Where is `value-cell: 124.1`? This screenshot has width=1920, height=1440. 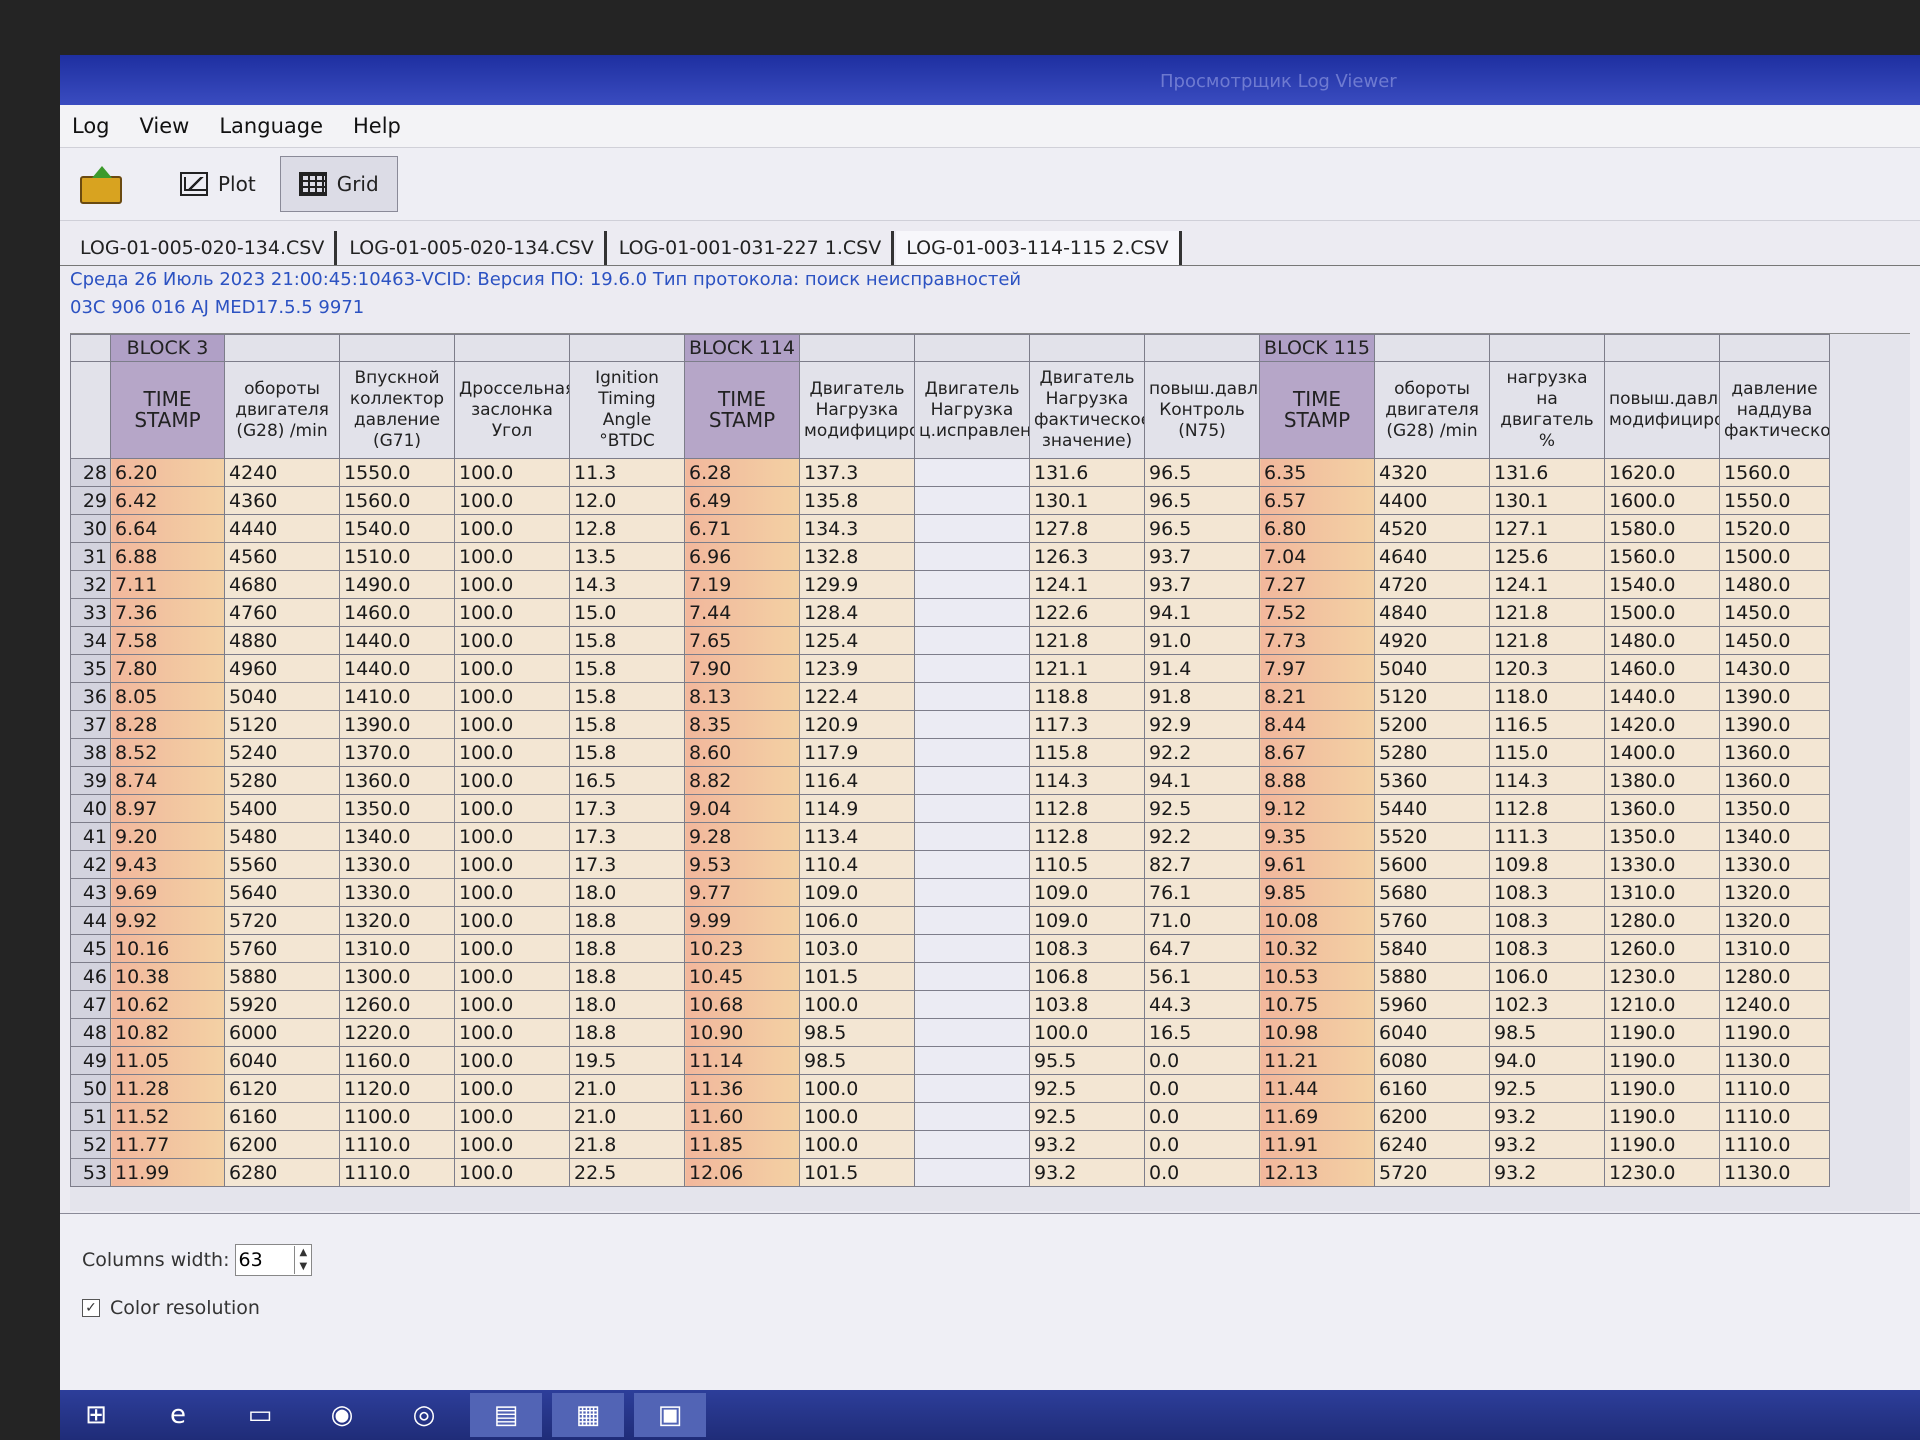 value-cell: 124.1 is located at coordinates (1547, 584).